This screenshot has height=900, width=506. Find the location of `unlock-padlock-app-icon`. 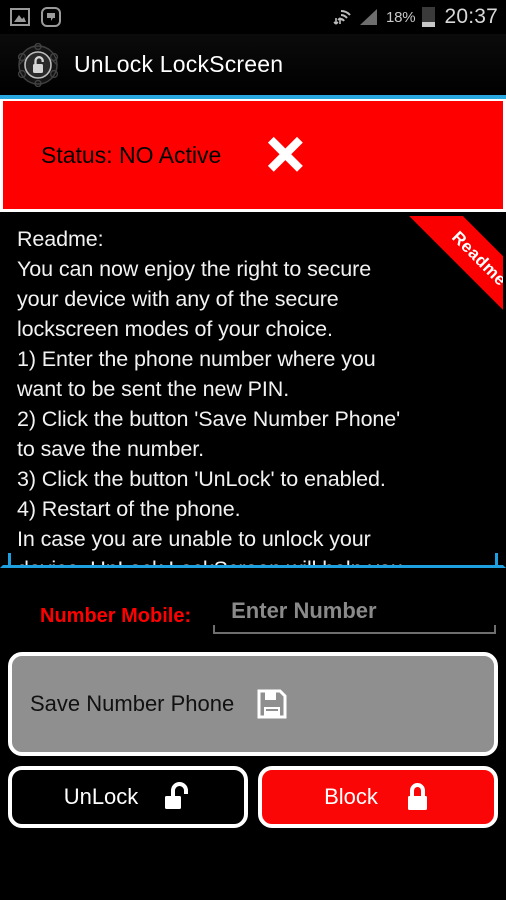

unlock-padlock-app-icon is located at coordinates (38, 64).